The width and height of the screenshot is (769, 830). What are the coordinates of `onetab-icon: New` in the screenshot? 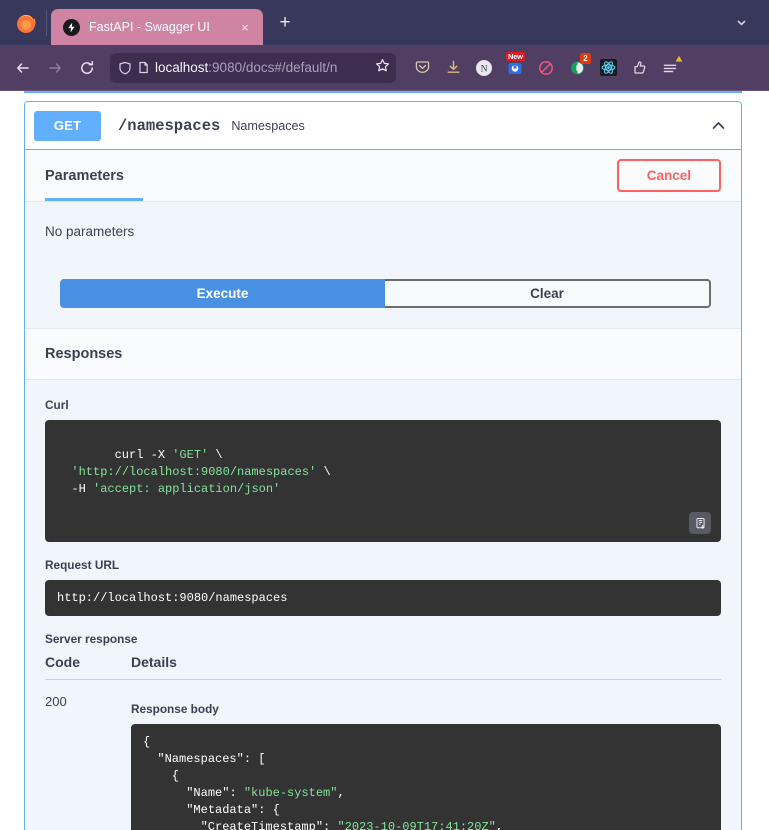 It's located at (515, 66).